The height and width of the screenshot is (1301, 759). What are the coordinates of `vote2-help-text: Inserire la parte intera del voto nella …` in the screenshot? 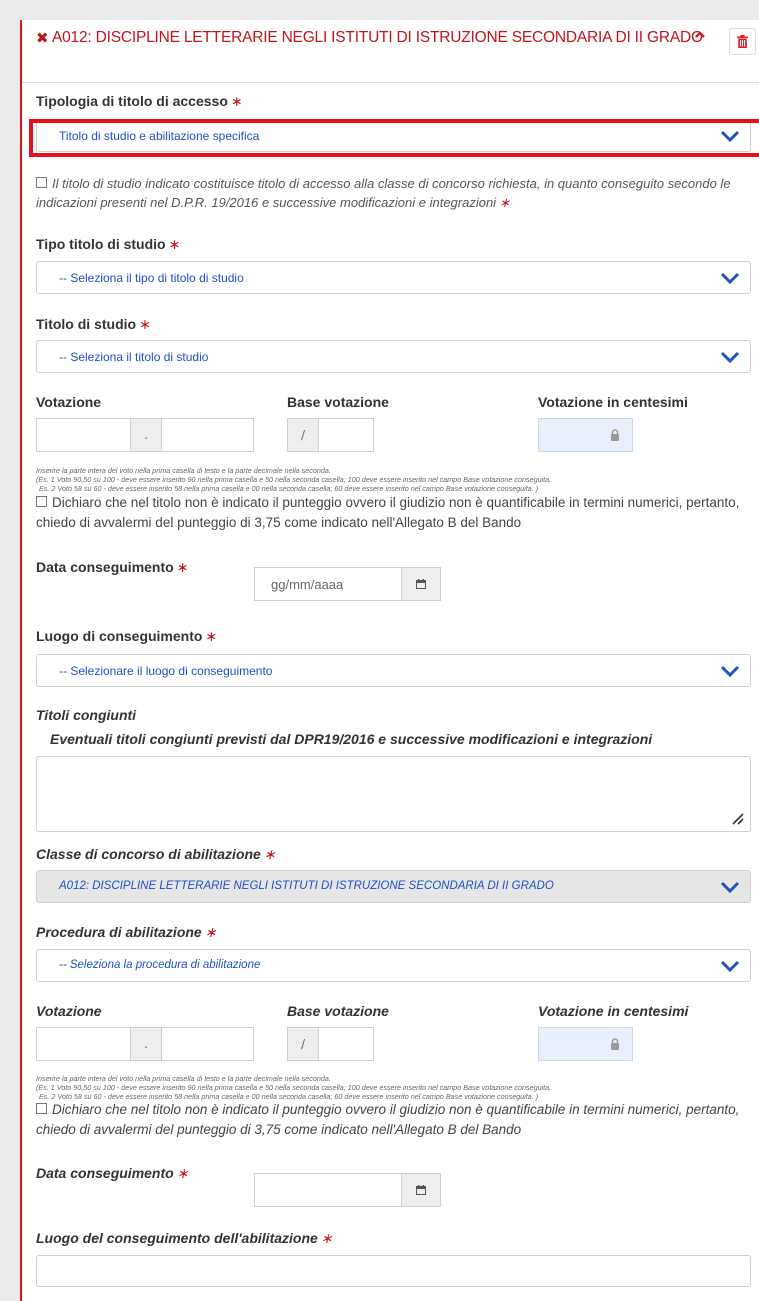 It's located at (294, 1087).